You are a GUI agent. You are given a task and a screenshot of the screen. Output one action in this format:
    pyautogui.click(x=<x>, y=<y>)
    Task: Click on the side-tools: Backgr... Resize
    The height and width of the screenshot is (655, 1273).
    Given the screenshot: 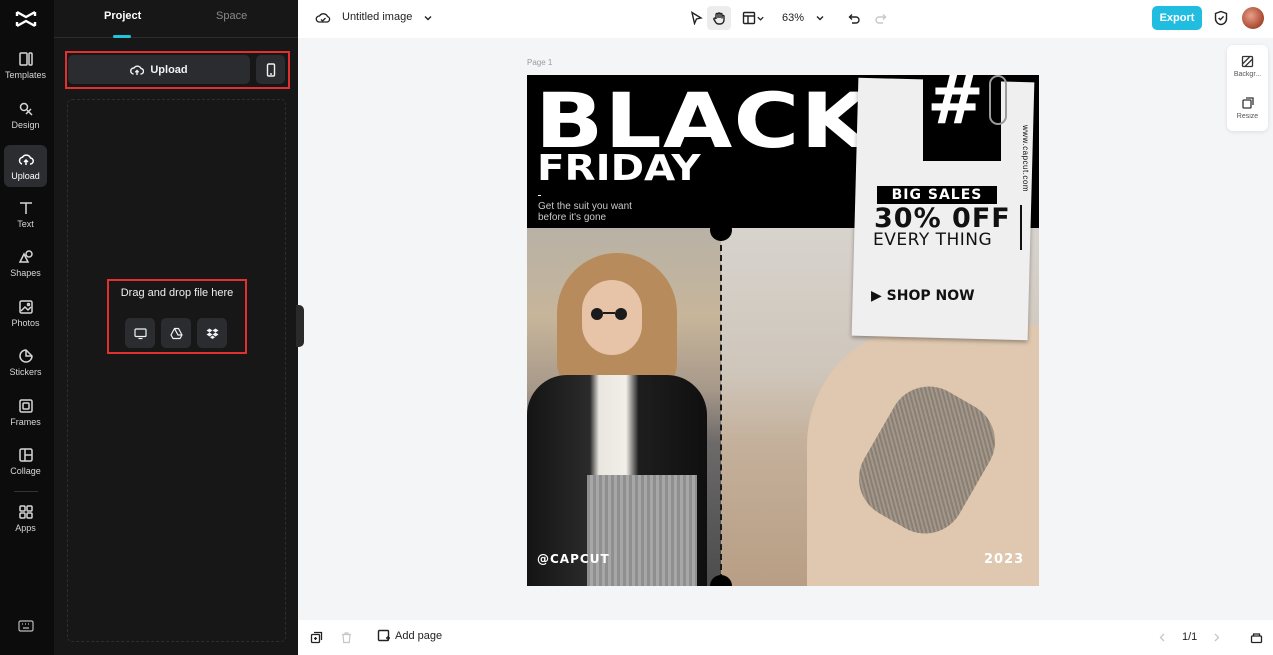 What is the action you would take?
    pyautogui.click(x=1247, y=88)
    